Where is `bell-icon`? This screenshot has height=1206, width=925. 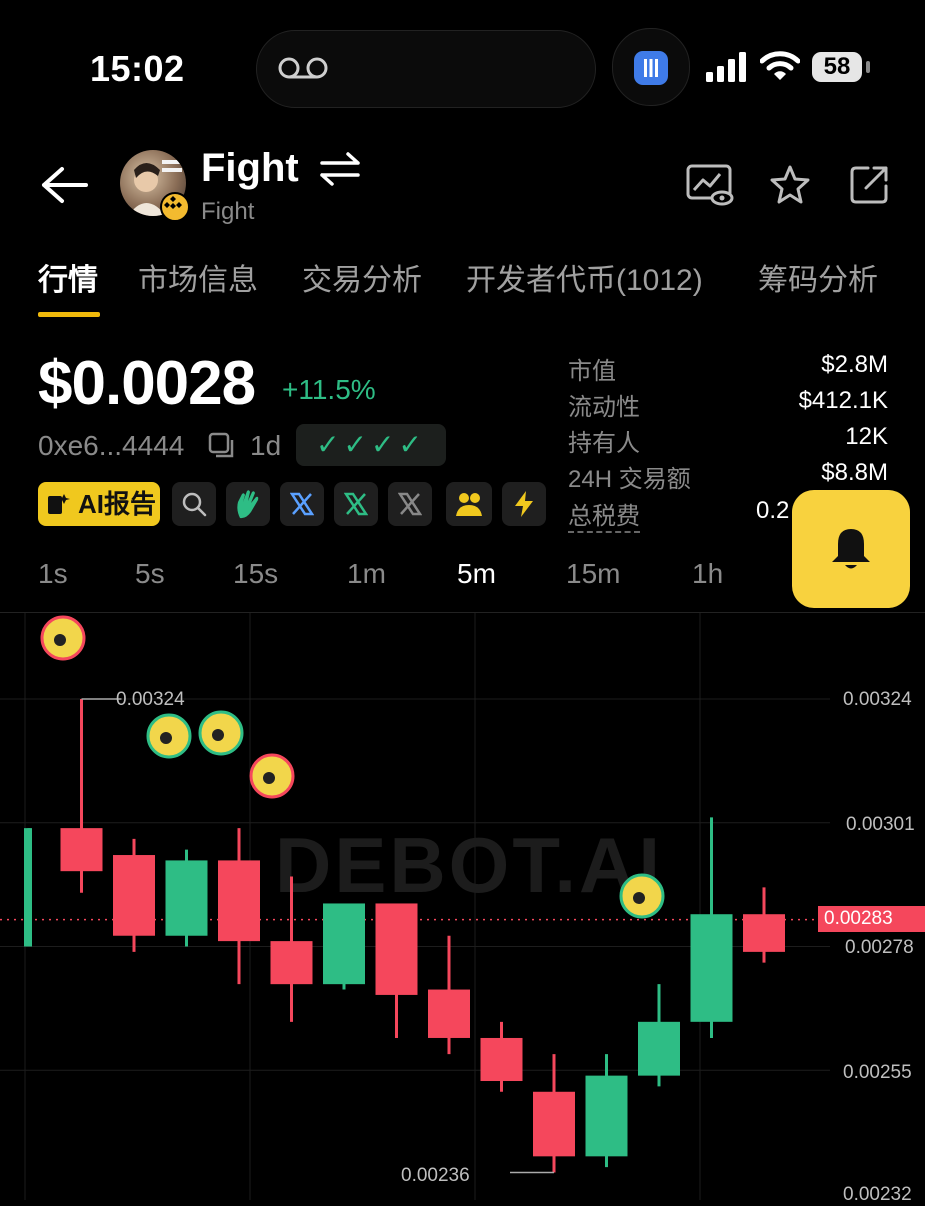
bell-icon is located at coordinates (851, 549).